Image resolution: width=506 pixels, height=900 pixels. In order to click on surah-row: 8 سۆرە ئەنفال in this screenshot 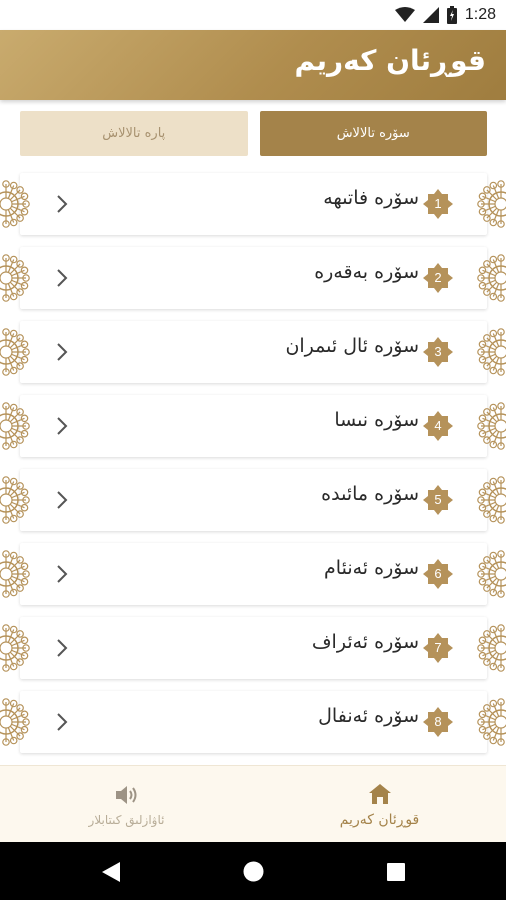, I will do `click(253, 722)`.